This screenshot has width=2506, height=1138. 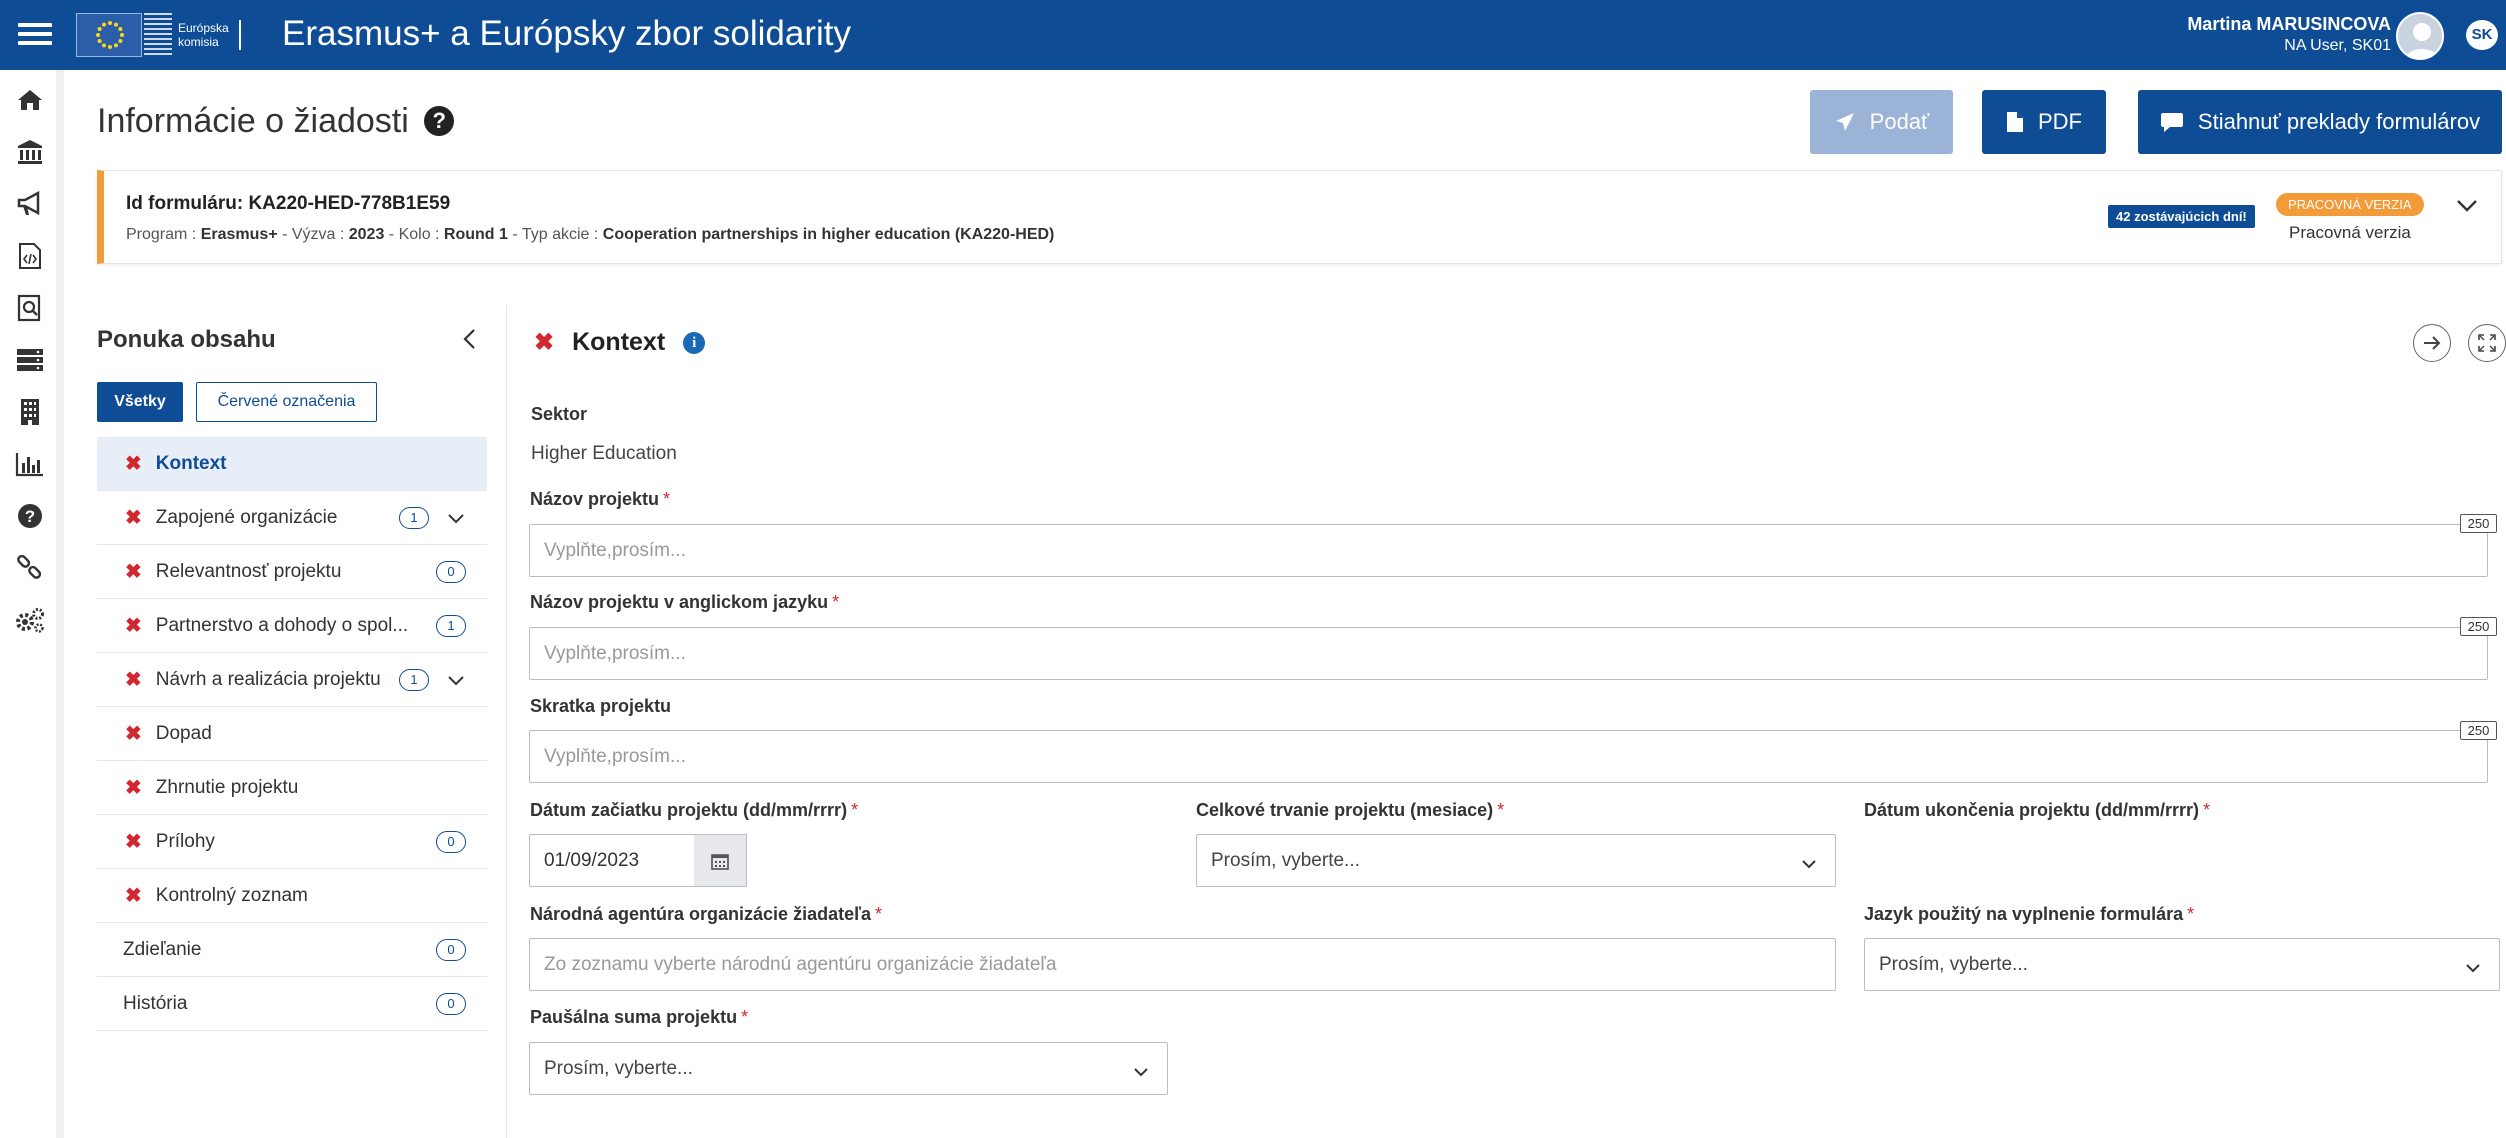 What do you see at coordinates (2478, 626) in the screenshot?
I see `project-name-en-char-counter: 250` at bounding box center [2478, 626].